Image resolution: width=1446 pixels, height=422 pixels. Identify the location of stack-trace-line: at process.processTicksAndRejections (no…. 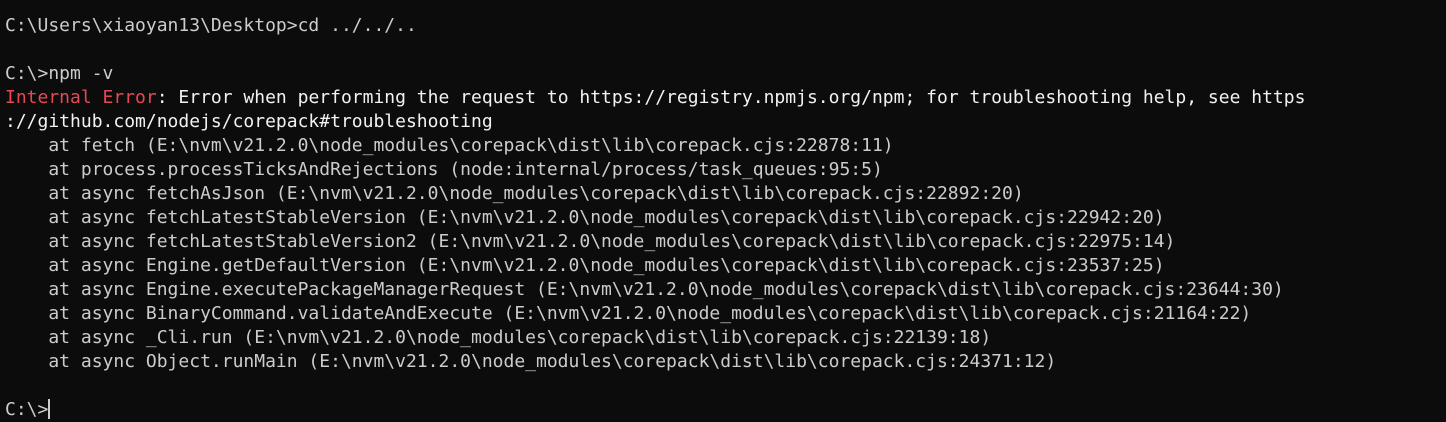
(444, 169).